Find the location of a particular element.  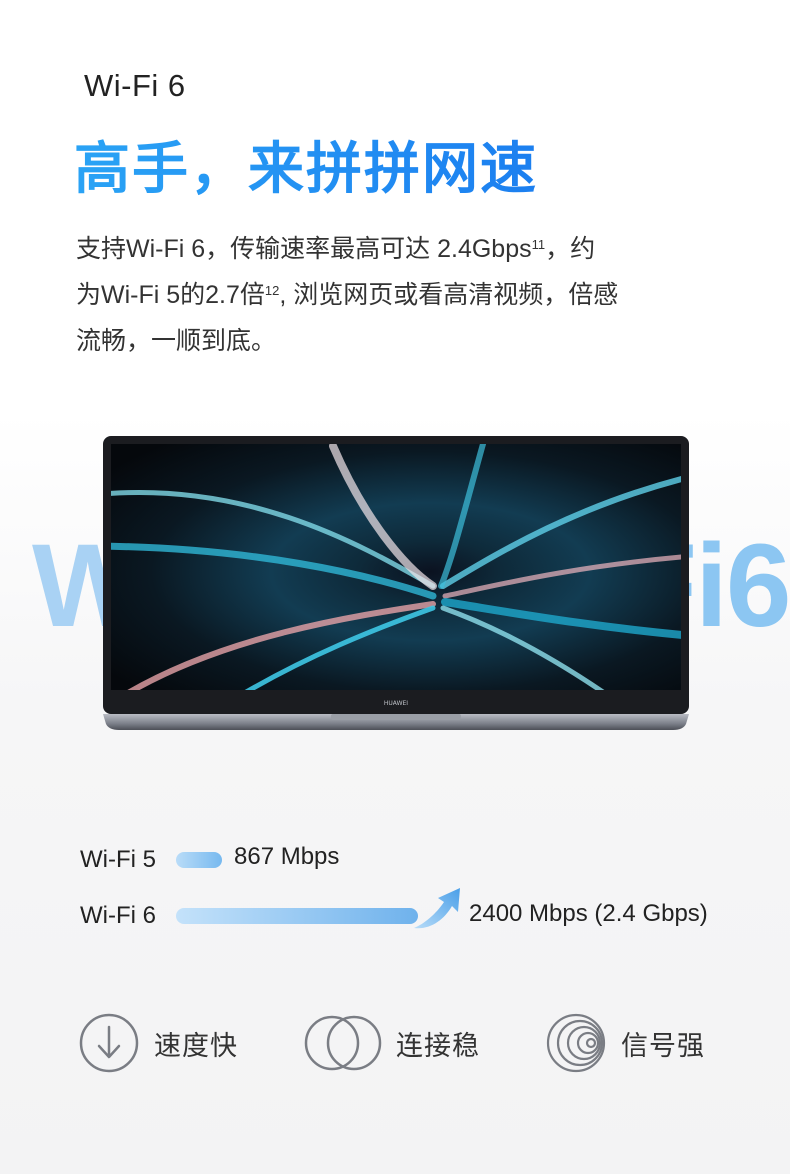

feature-connection: 连接稳 is located at coordinates (392, 1043).